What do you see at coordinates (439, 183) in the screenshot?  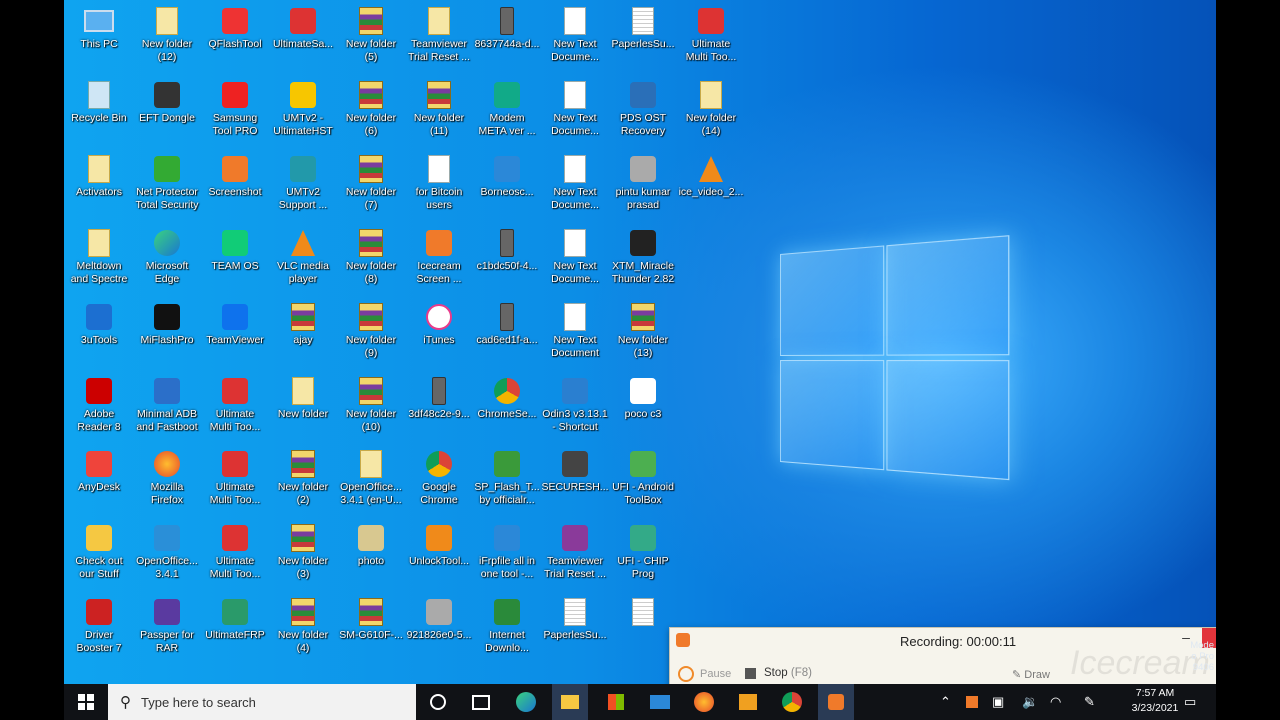 I see `desktop-icon: for Bitcoin users` at bounding box center [439, 183].